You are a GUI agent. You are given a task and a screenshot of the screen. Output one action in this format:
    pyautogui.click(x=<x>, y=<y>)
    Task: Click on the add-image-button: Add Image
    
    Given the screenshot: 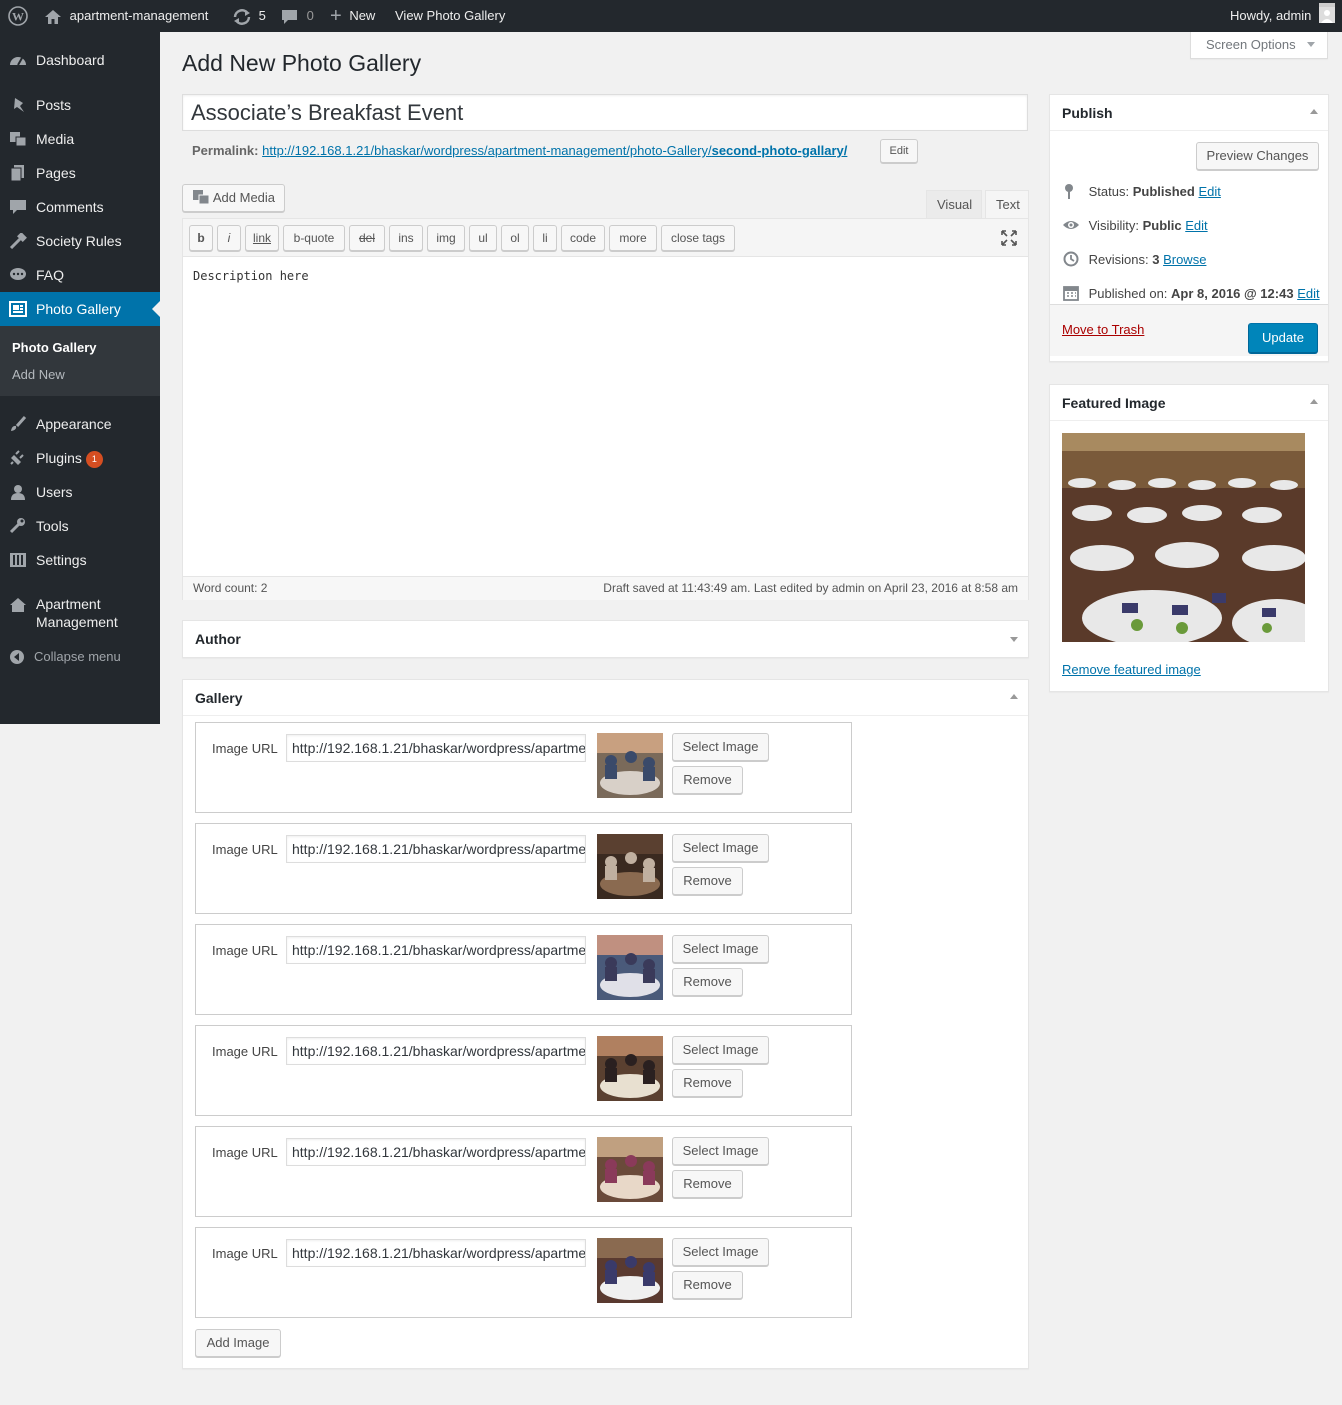 What is the action you would take?
    pyautogui.click(x=238, y=1343)
    